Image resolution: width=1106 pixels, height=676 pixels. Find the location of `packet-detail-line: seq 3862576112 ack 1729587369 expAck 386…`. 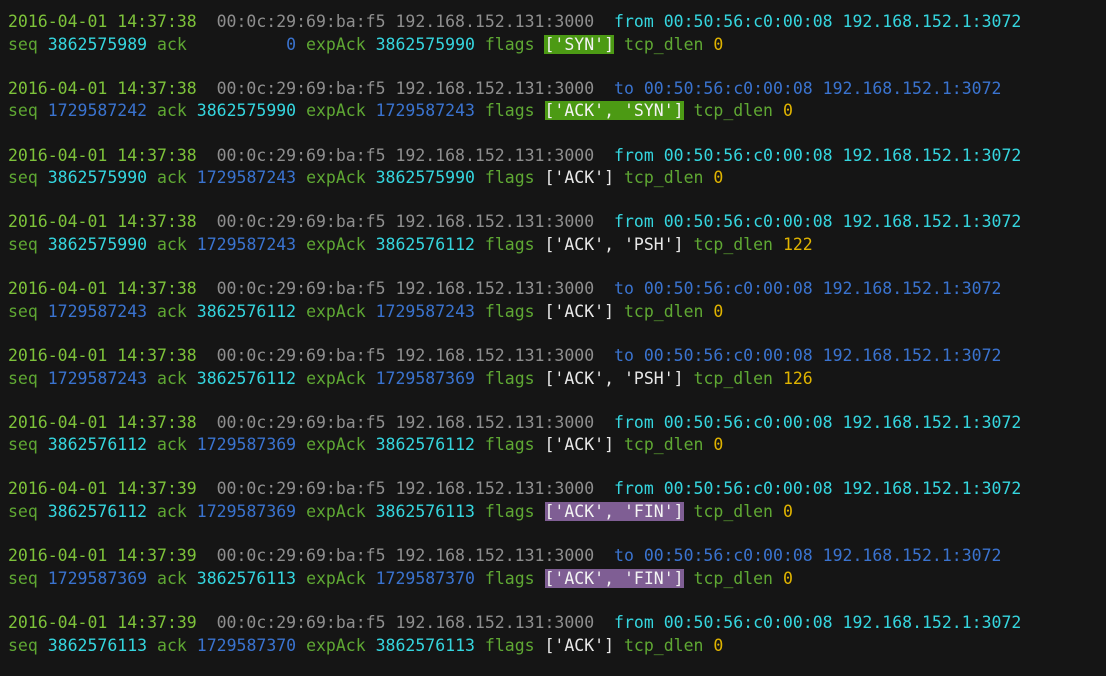

packet-detail-line: seq 3862576112 ack 1729587369 expAck 386… is located at coordinates (557, 512).